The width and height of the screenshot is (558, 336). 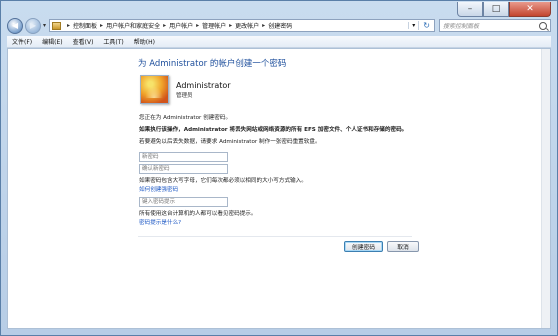 What do you see at coordinates (83, 41) in the screenshot?
I see `menu-view: 查看(V)` at bounding box center [83, 41].